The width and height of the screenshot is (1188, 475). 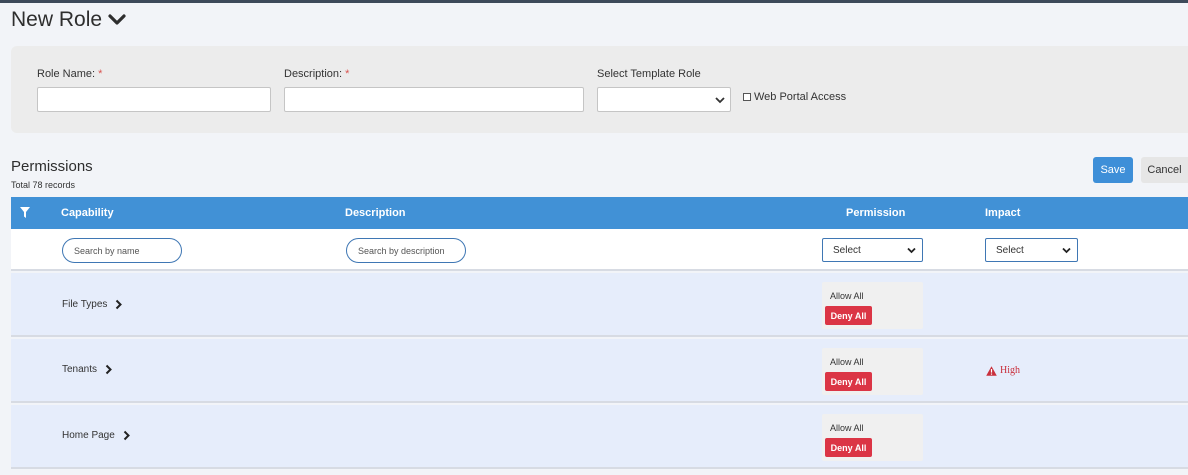 I want to click on checkbox-box, so click(x=747, y=97).